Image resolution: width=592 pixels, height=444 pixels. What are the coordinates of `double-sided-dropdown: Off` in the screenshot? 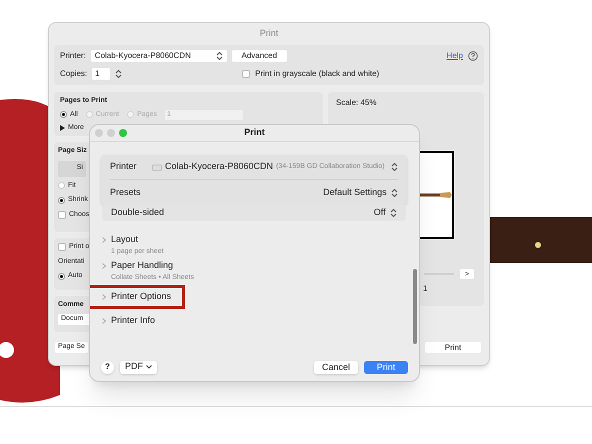 It's located at (385, 213).